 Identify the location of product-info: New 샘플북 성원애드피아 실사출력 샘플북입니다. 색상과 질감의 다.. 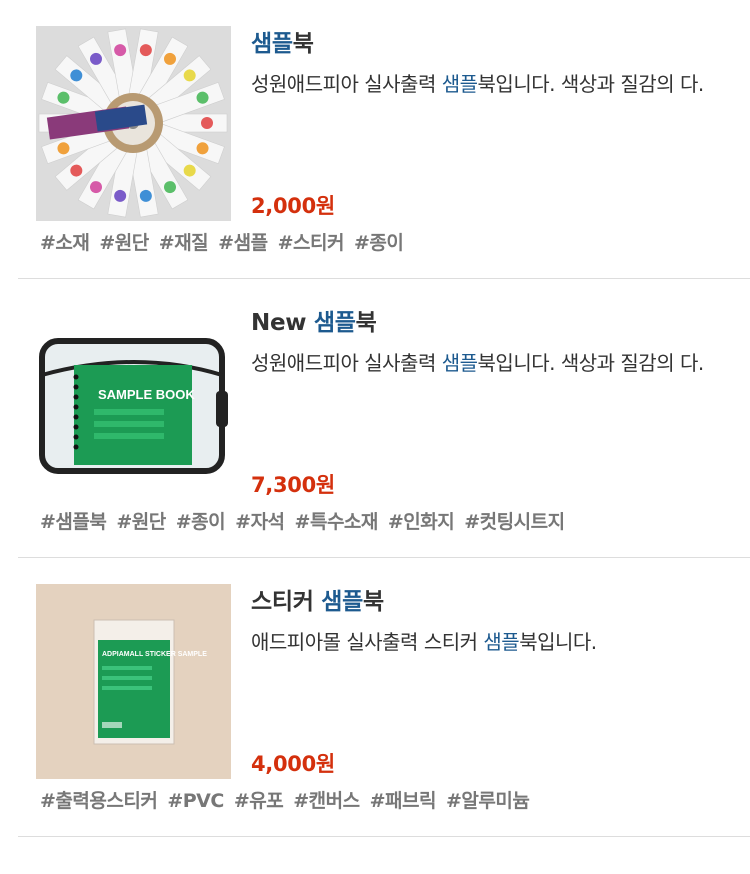
(500, 342).